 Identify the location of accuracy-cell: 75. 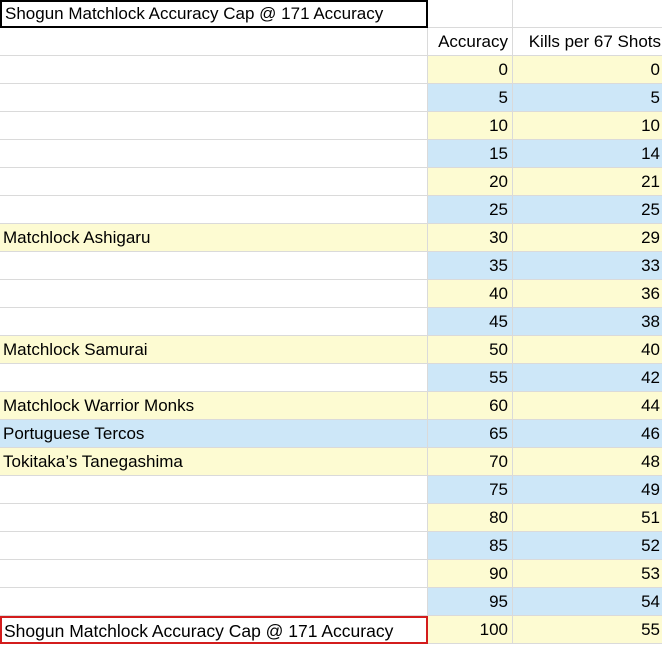
(470, 490).